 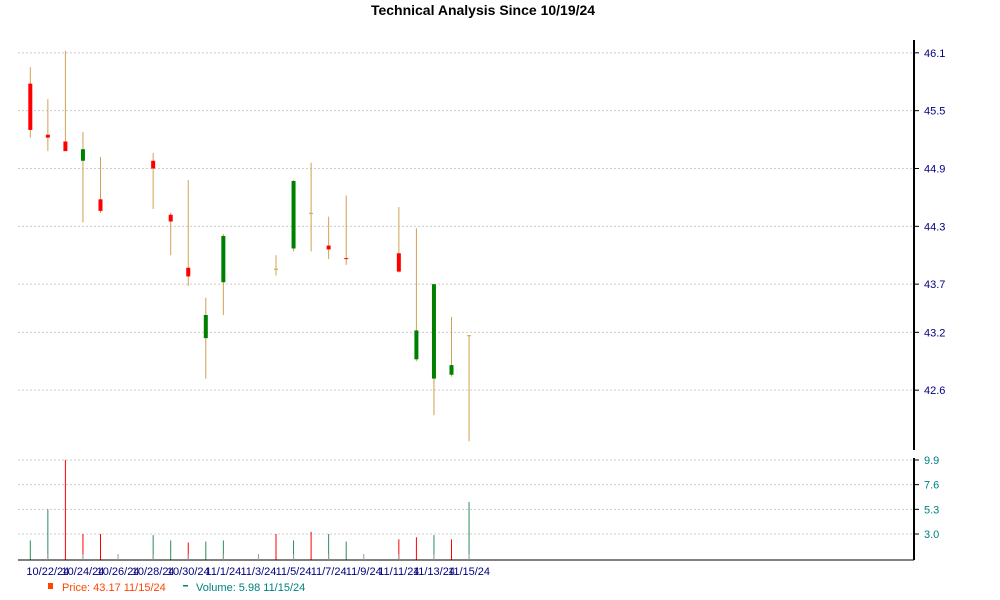 I want to click on legend-volume-swatch, so click(x=185, y=586).